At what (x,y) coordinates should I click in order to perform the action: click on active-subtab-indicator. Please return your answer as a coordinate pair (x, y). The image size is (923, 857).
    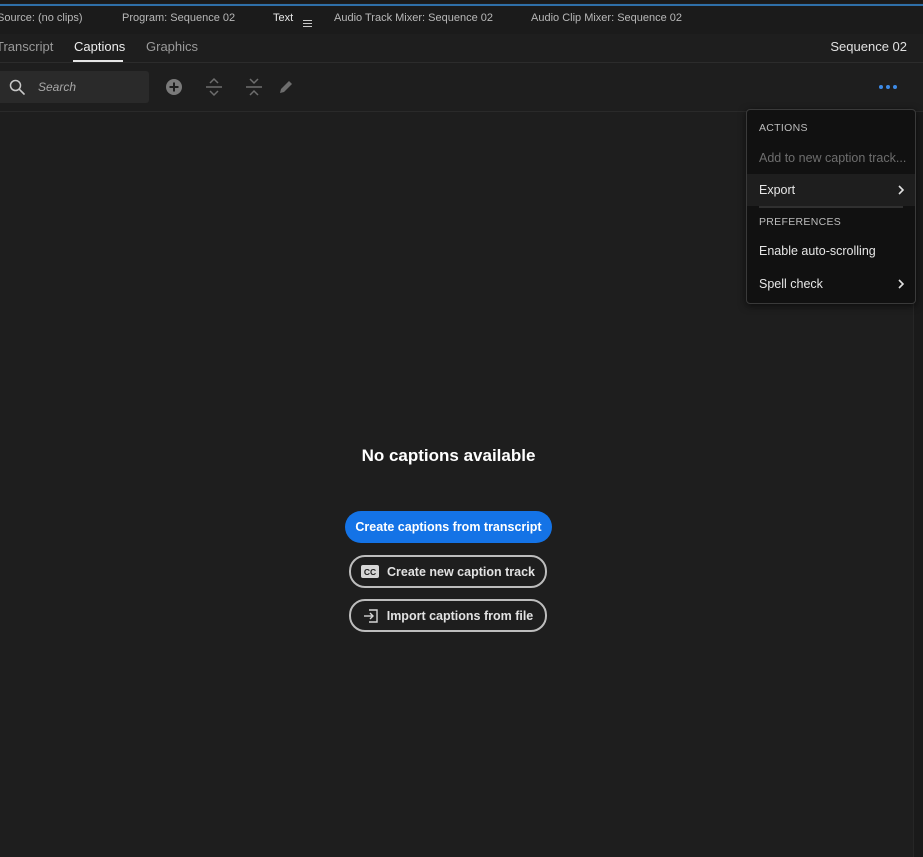
    Looking at the image, I should click on (98, 61).